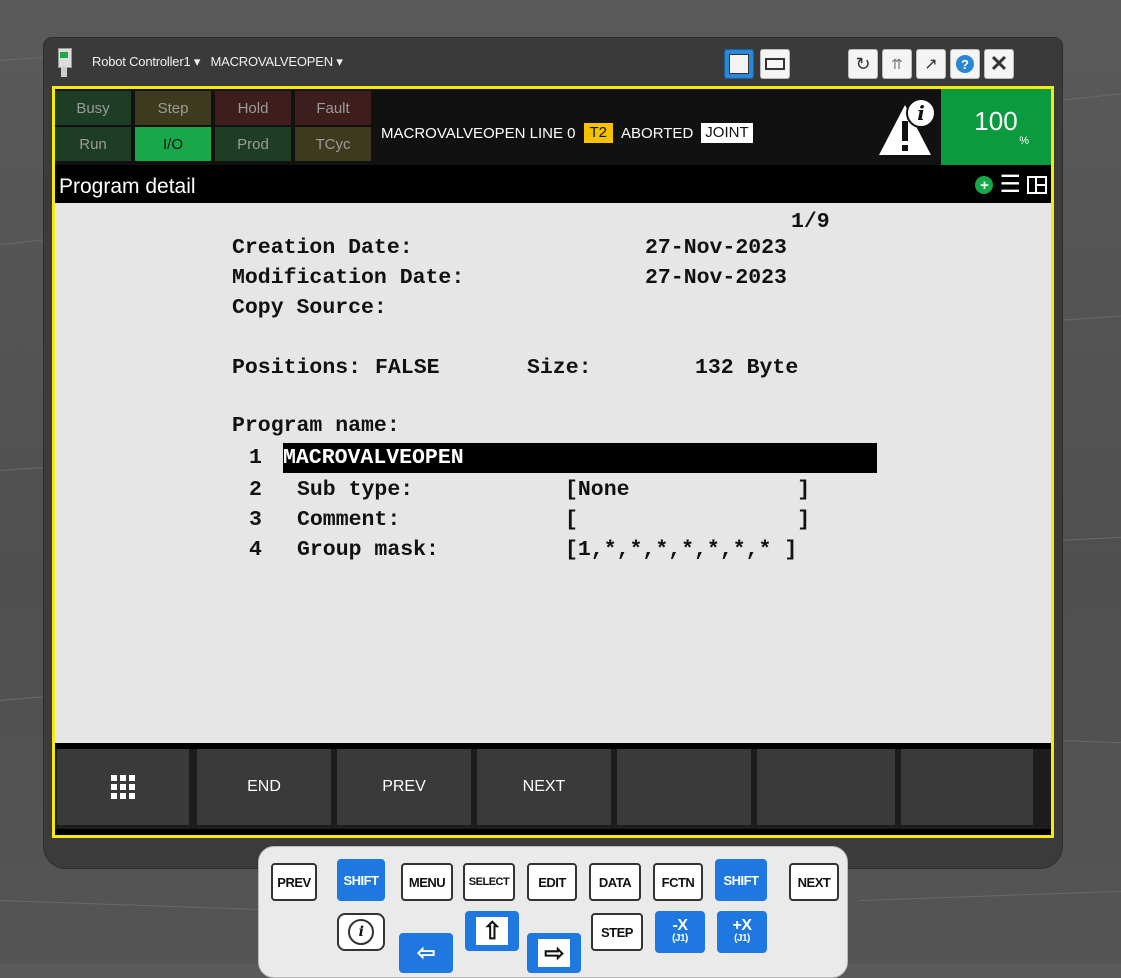 The height and width of the screenshot is (978, 1121). I want to click on menu-icon: ☰, so click(1010, 185).